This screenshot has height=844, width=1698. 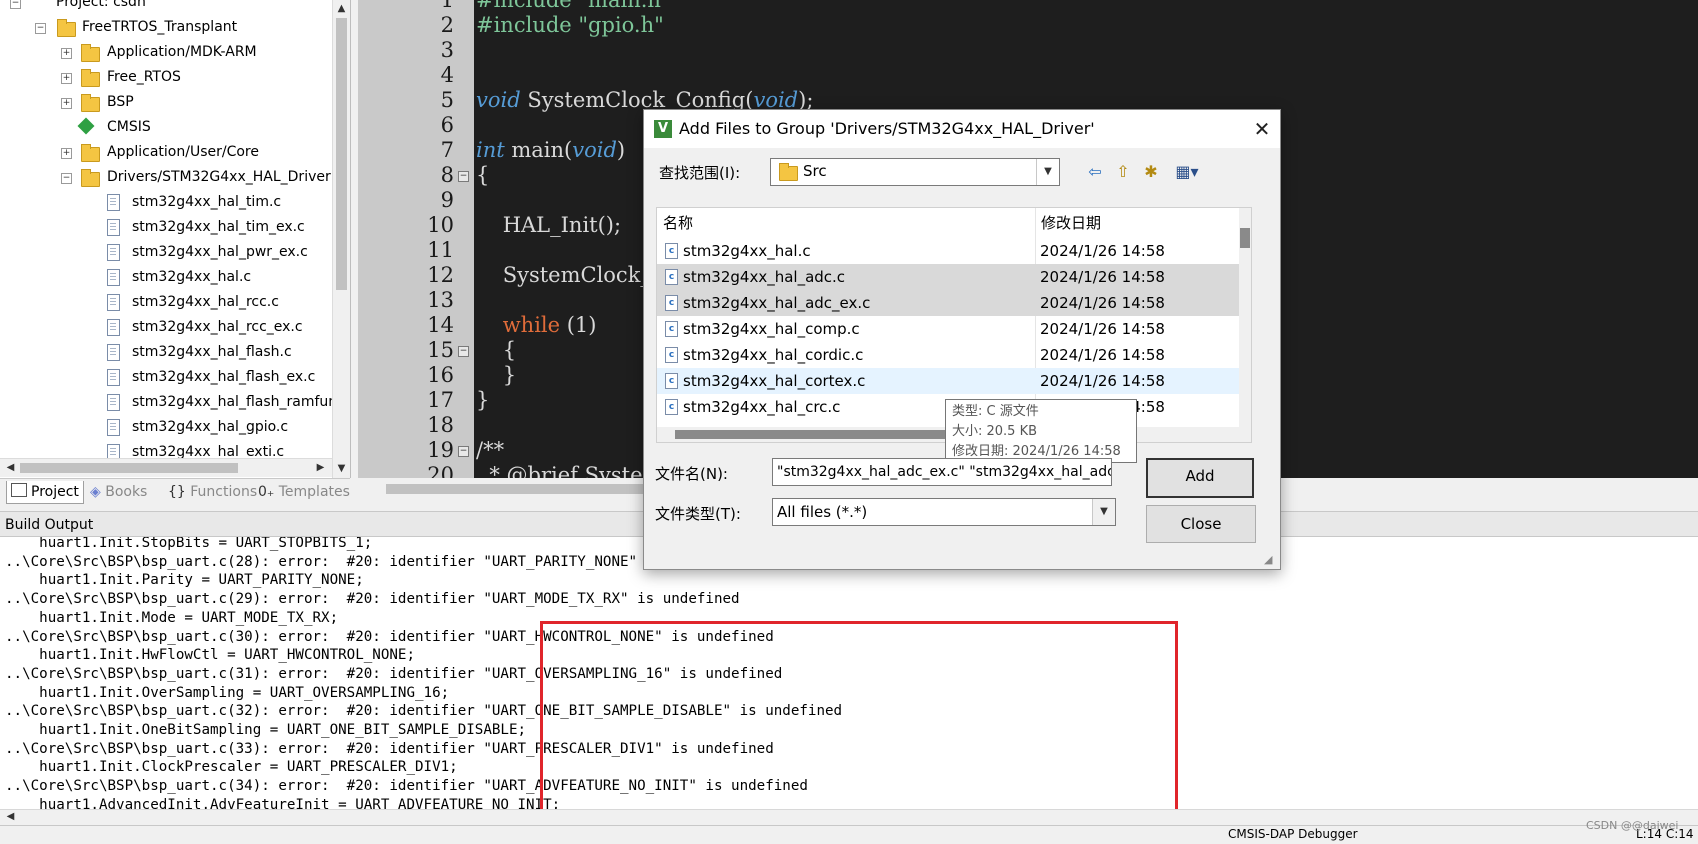 I want to click on tree-file-label: stm32g4xx_hal_tim.c, so click(x=207, y=202).